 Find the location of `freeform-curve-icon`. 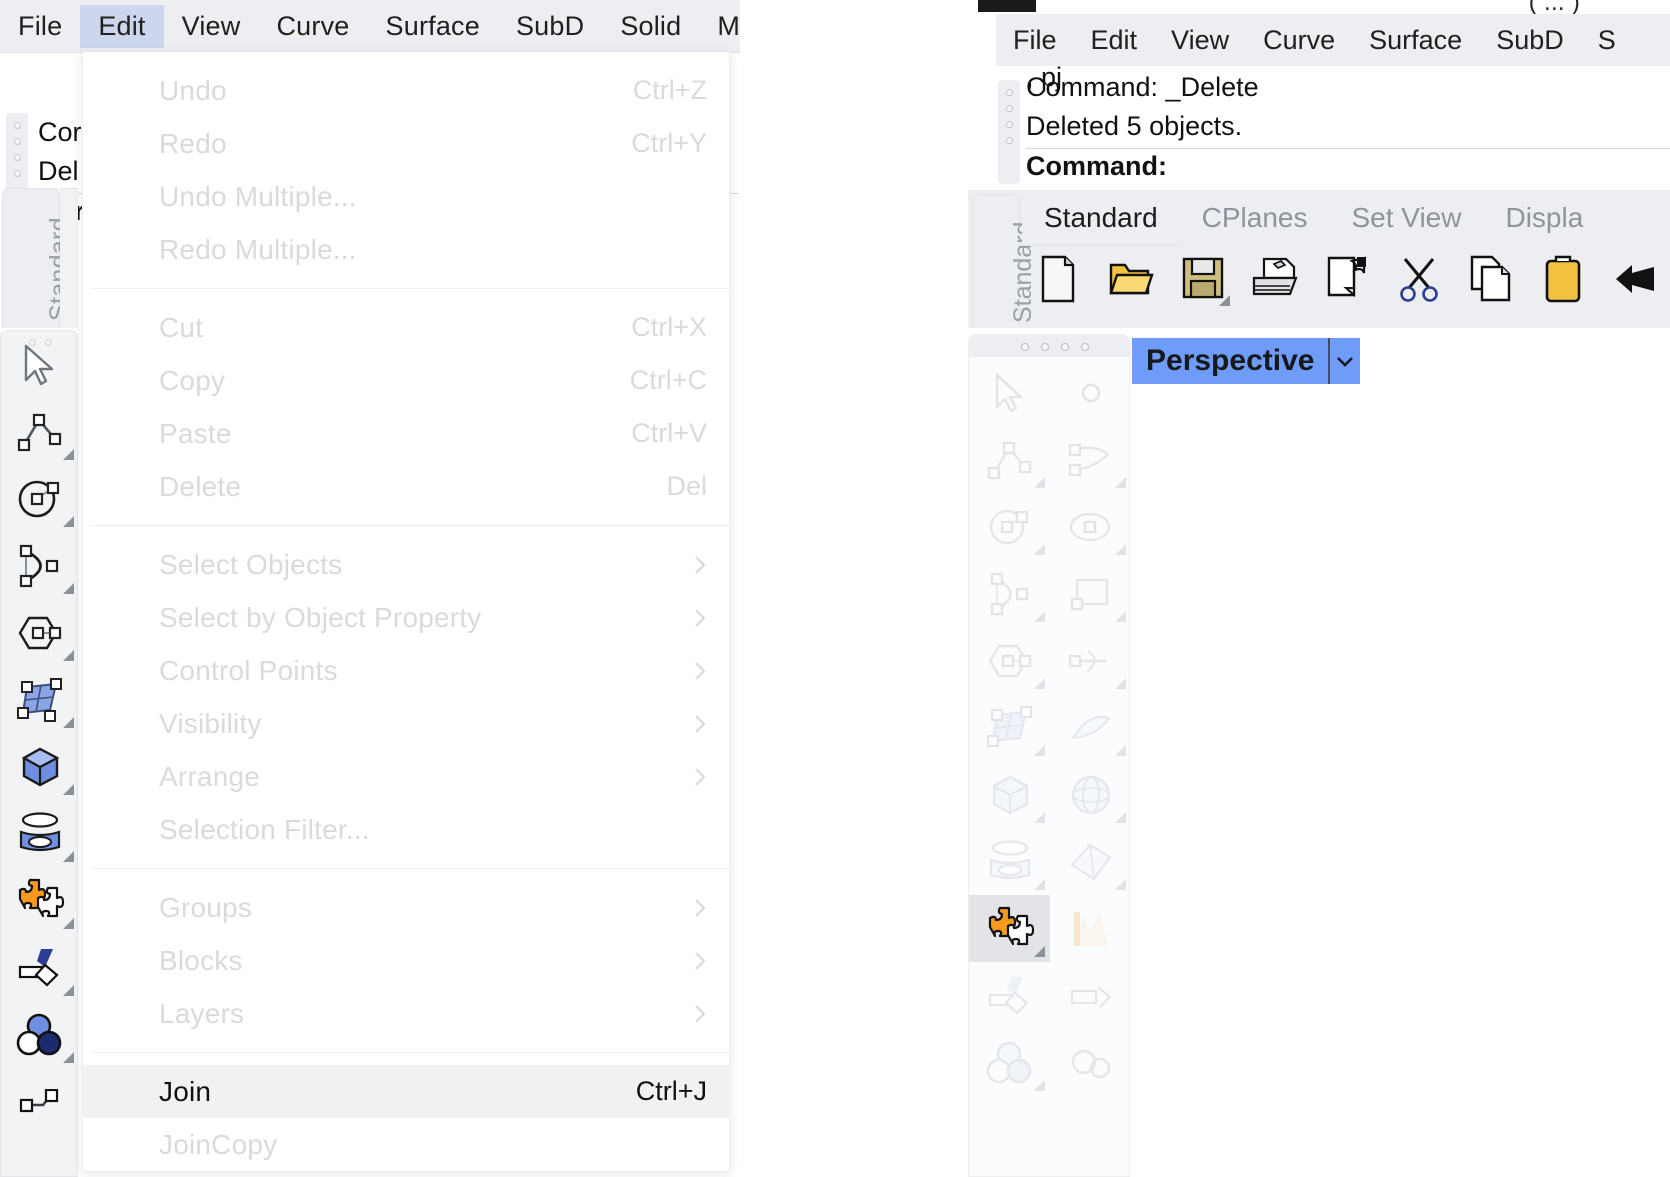

freeform-curve-icon is located at coordinates (1090, 459).